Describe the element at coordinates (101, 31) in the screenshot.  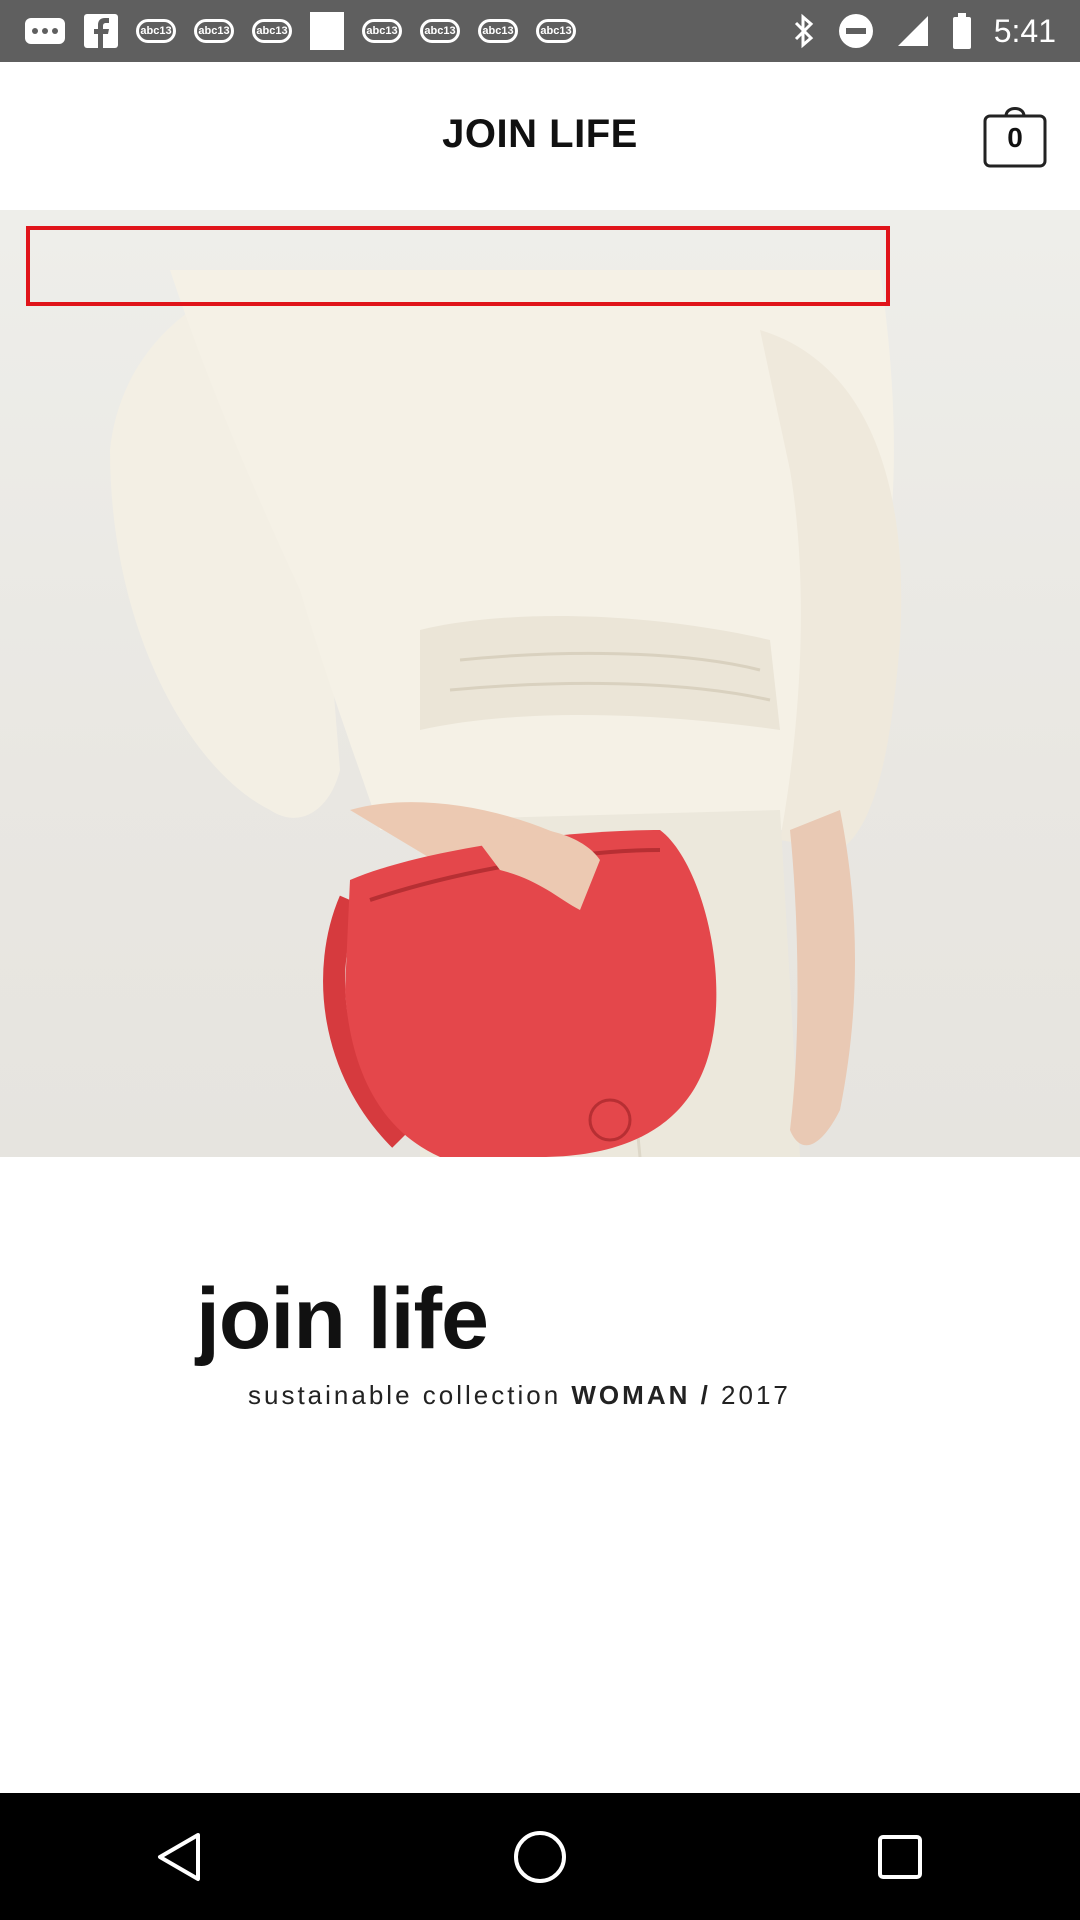
I see `facebook-icon` at that location.